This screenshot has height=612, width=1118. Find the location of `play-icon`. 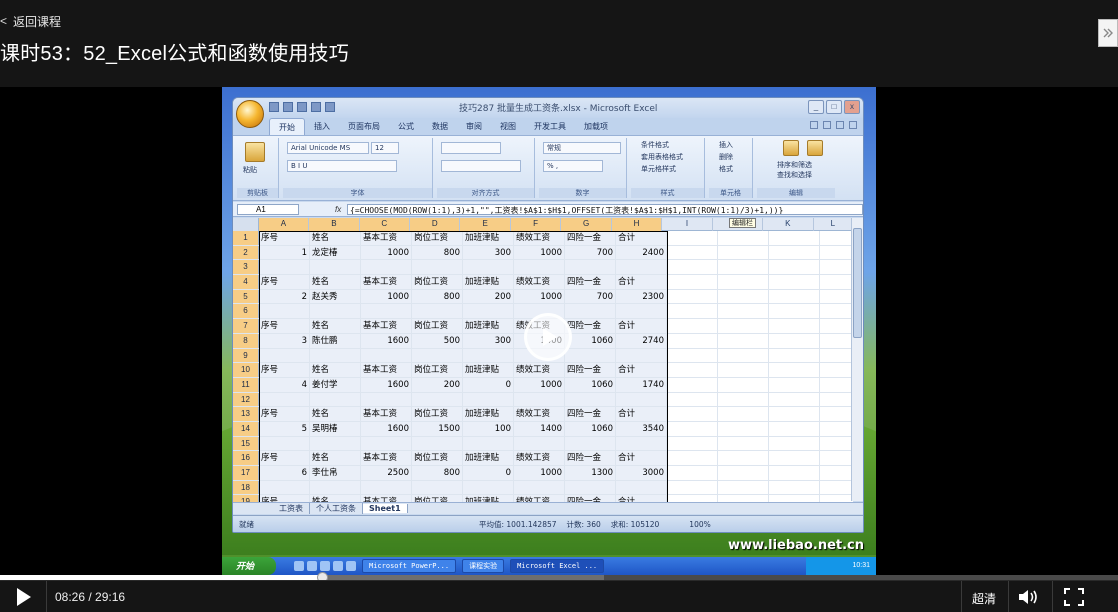

play-icon is located at coordinates (550, 337).